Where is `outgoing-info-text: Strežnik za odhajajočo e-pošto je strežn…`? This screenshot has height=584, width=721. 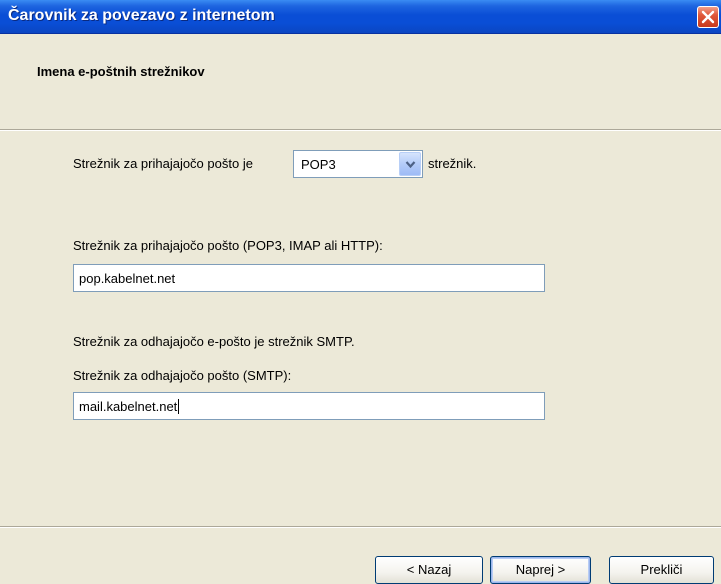
outgoing-info-text: Strežnik za odhajajočo e-pošto je strežn… is located at coordinates (214, 341).